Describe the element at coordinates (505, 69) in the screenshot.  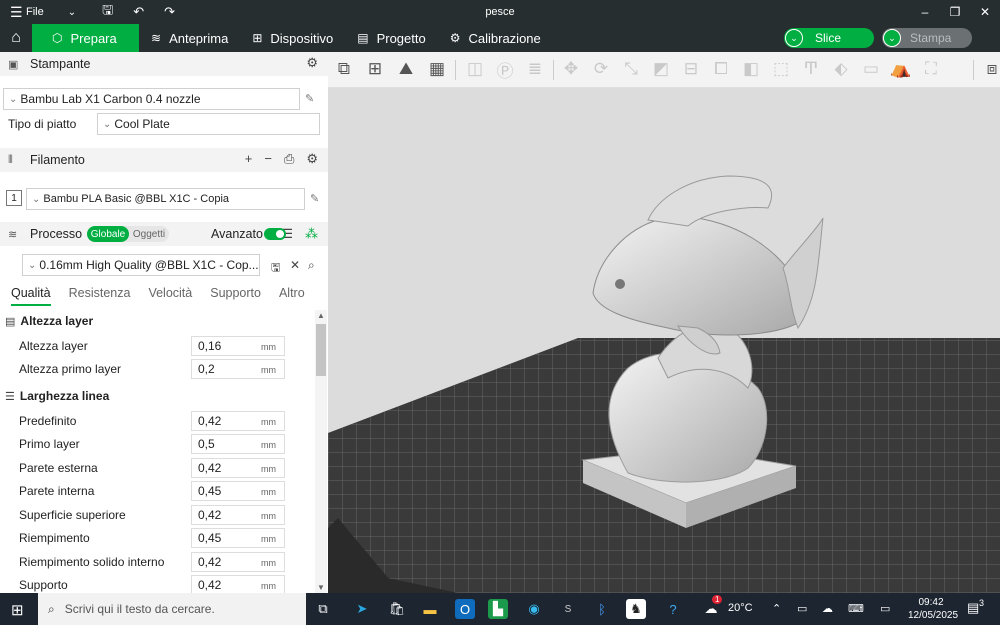
I see `plate-settings-icon: Ⓟ` at that location.